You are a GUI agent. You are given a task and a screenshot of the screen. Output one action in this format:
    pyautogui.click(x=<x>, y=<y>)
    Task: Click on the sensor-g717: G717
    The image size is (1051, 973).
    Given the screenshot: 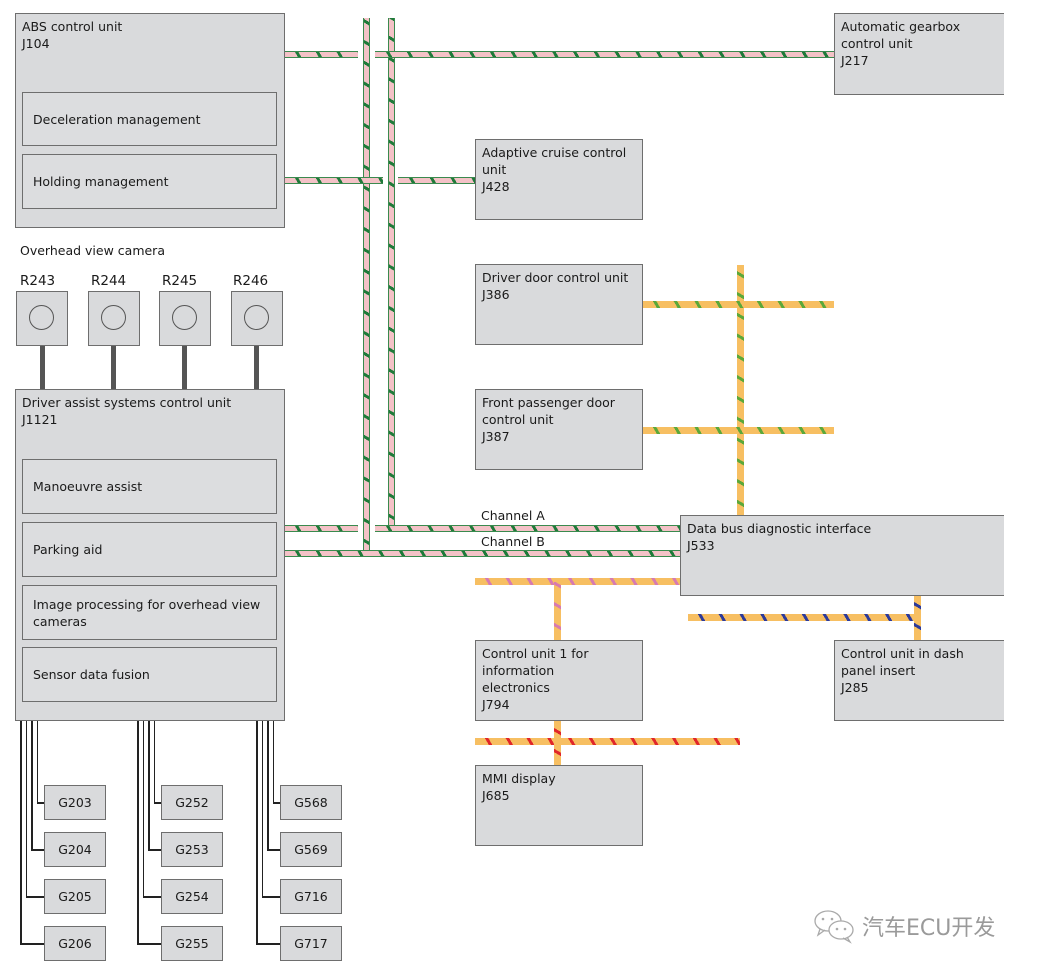 What is the action you would take?
    pyautogui.click(x=311, y=943)
    